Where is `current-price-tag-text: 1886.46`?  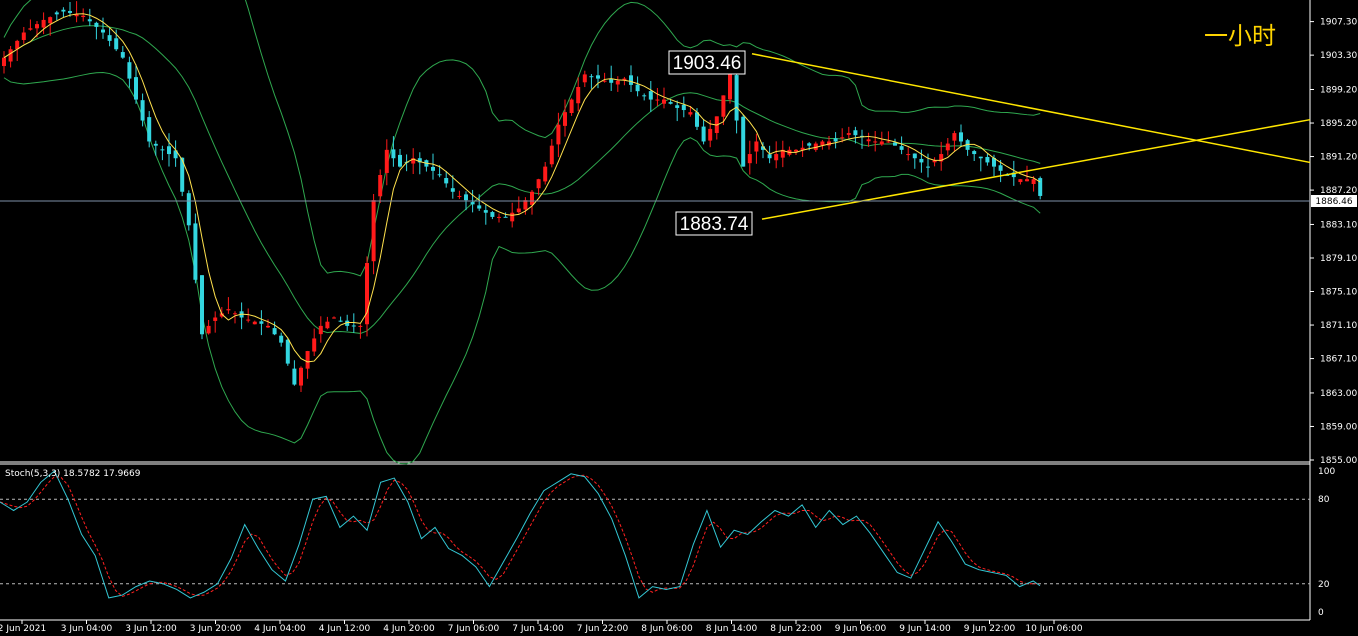
current-price-tag-text: 1886.46 is located at coordinates (1333, 202).